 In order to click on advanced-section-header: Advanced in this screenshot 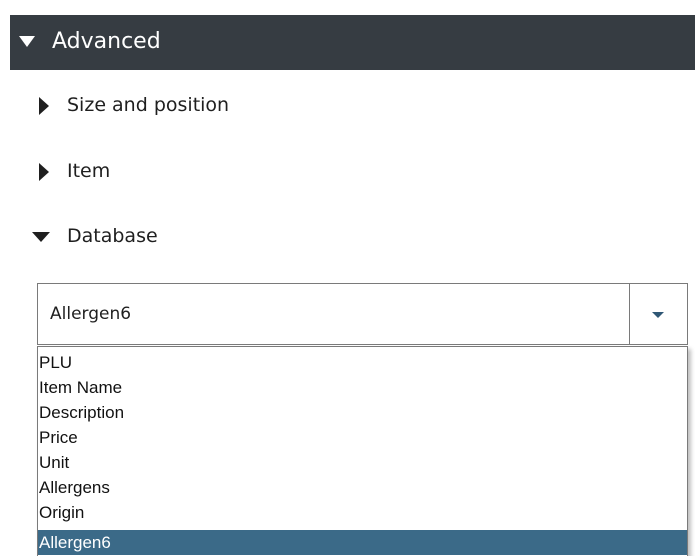, I will do `click(352, 42)`.